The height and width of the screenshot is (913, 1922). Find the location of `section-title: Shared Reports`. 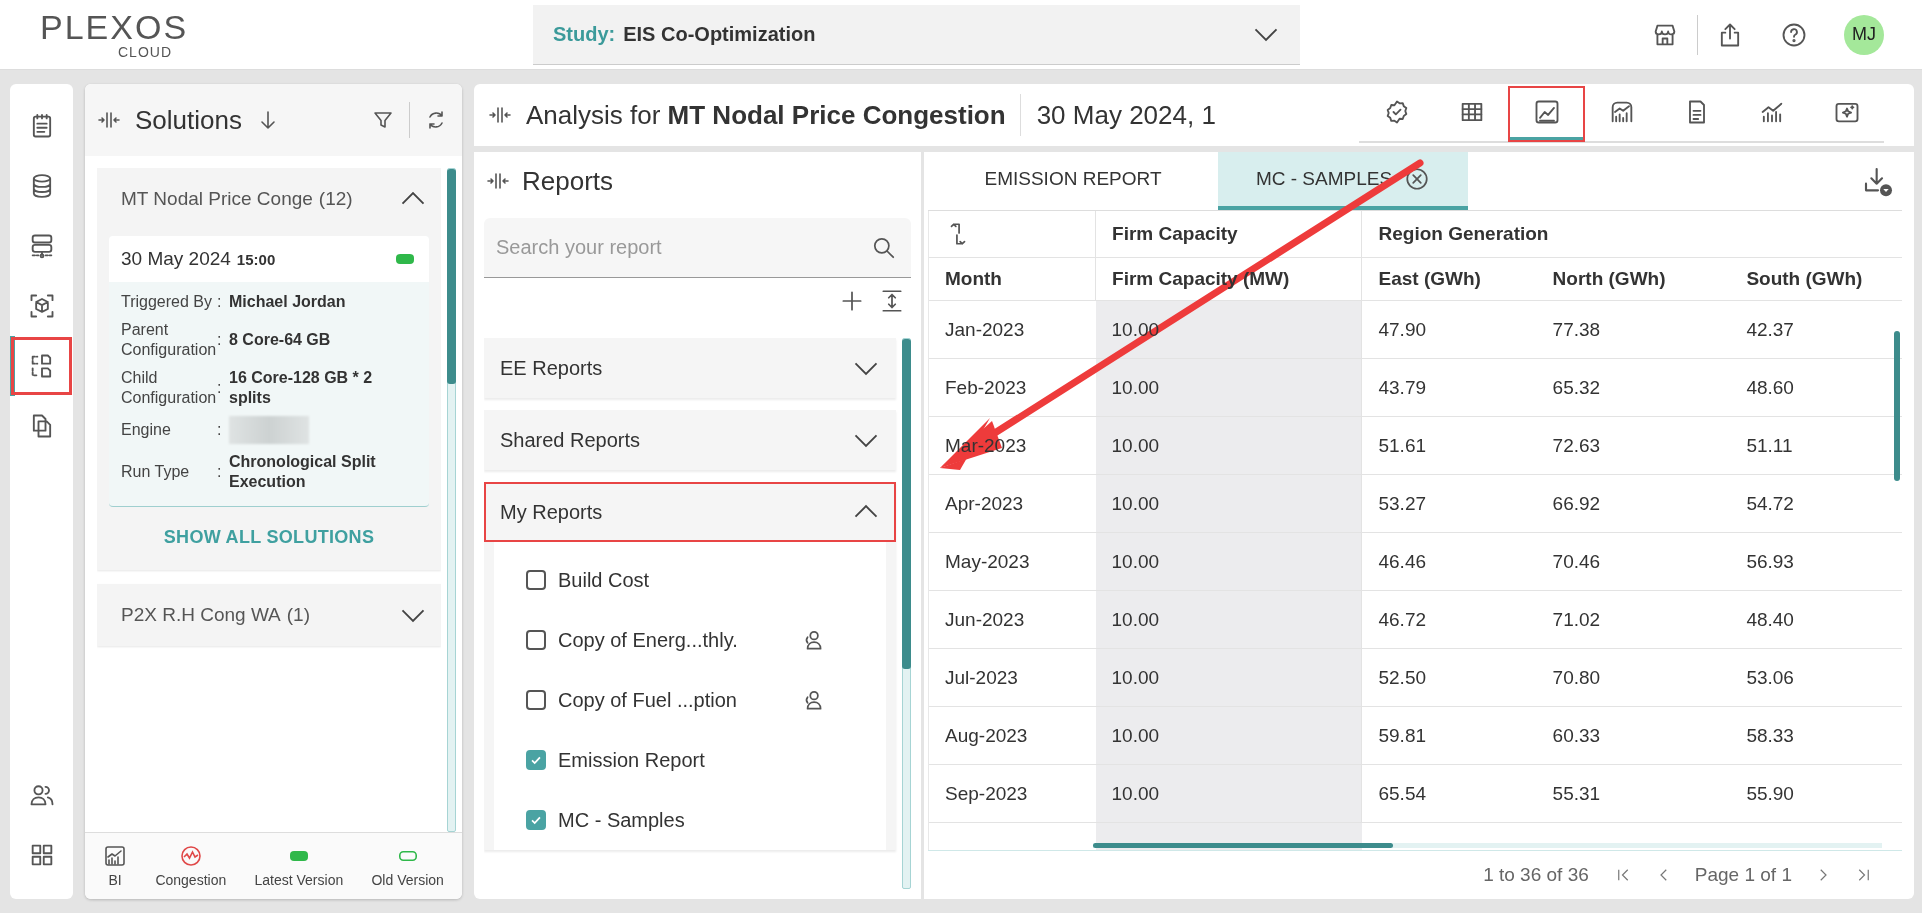

section-title: Shared Reports is located at coordinates (570, 440).